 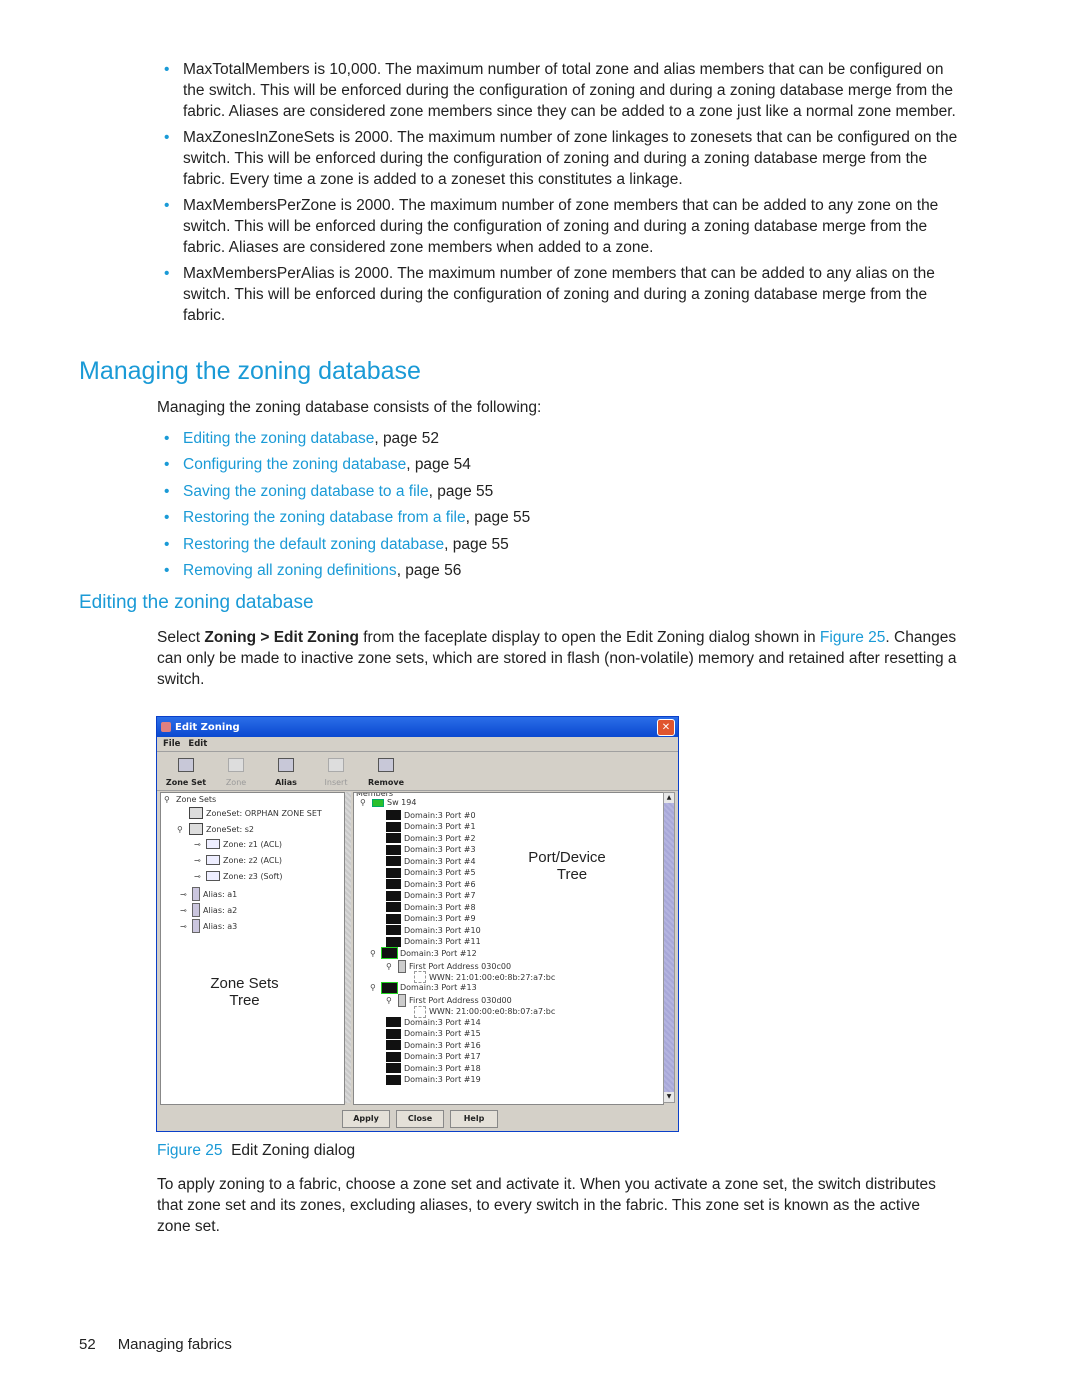 I want to click on help-button: Help, so click(x=474, y=1119).